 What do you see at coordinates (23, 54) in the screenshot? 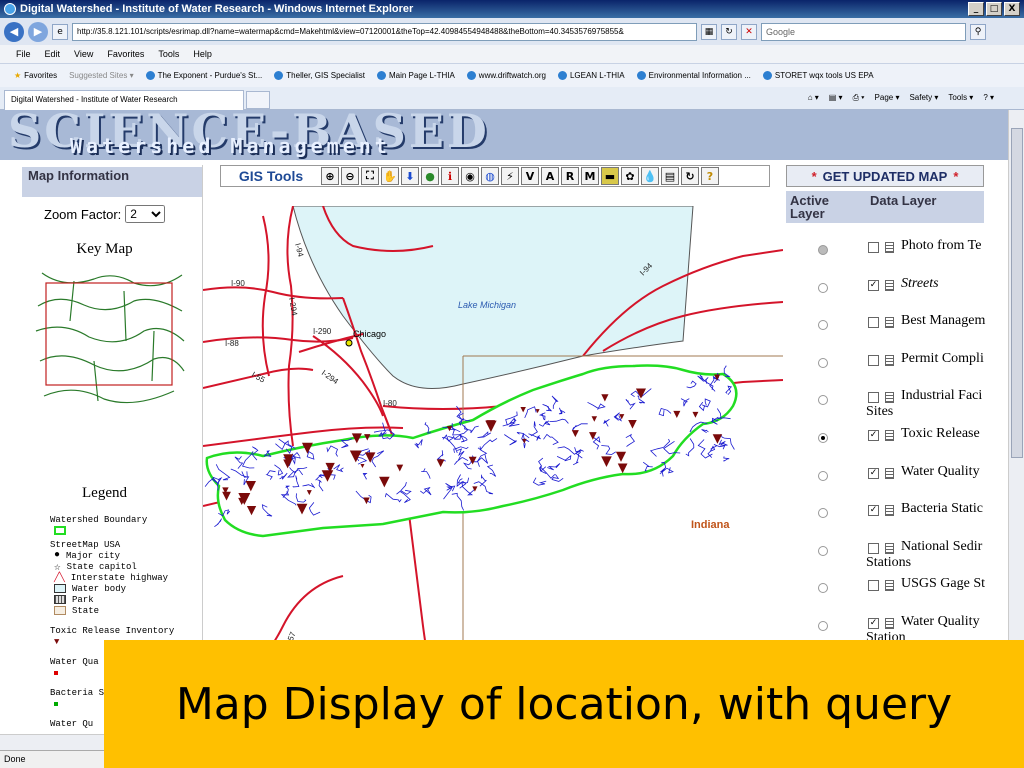
I see `menu-file: File` at bounding box center [23, 54].